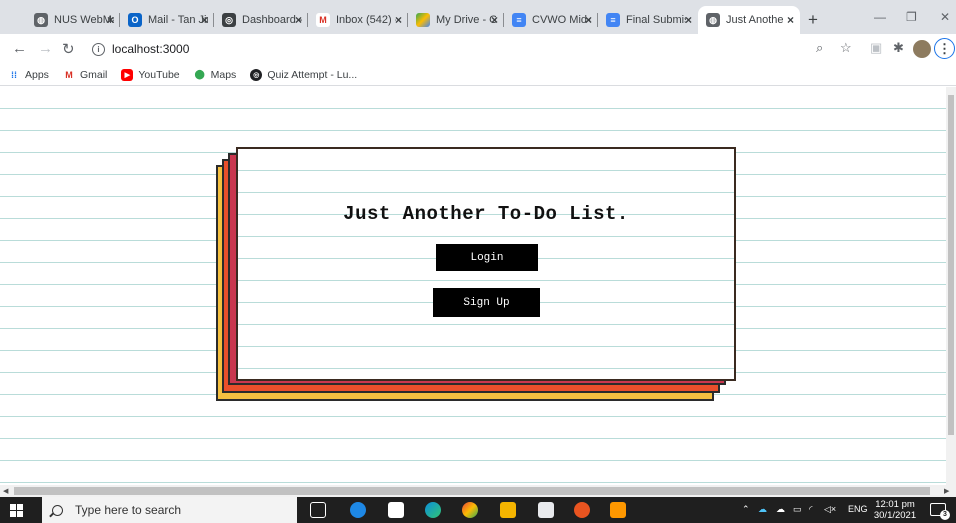 The width and height of the screenshot is (956, 523). Describe the element at coordinates (945, 515) in the screenshot. I see `notification-count: 3` at that location.